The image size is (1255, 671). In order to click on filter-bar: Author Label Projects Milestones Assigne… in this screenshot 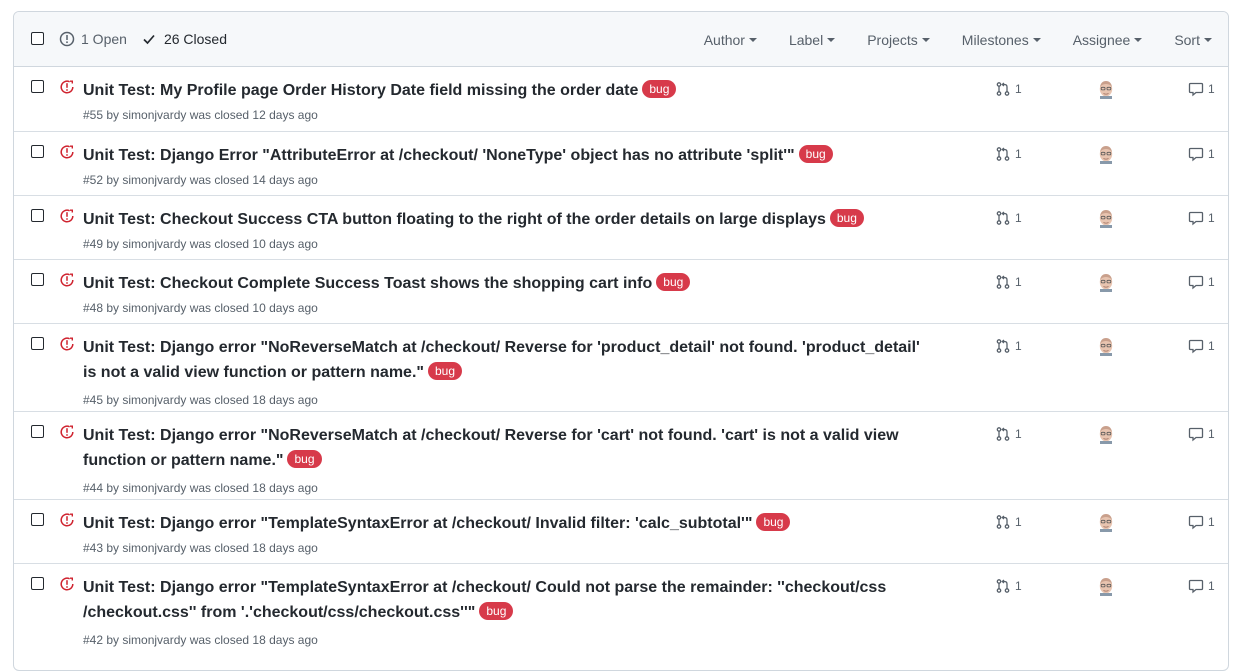, I will do `click(958, 39)`.